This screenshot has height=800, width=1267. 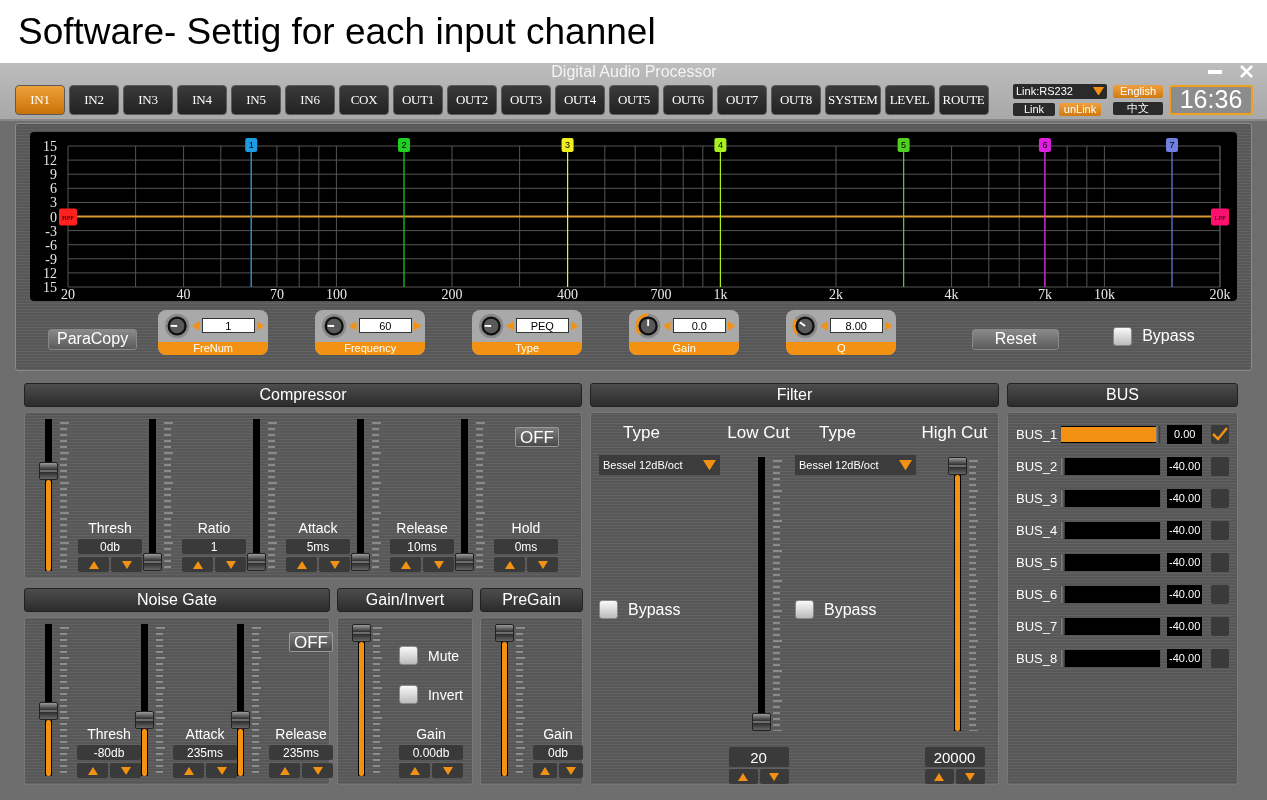 What do you see at coordinates (228, 325) in the screenshot?
I see `value-field: 1` at bounding box center [228, 325].